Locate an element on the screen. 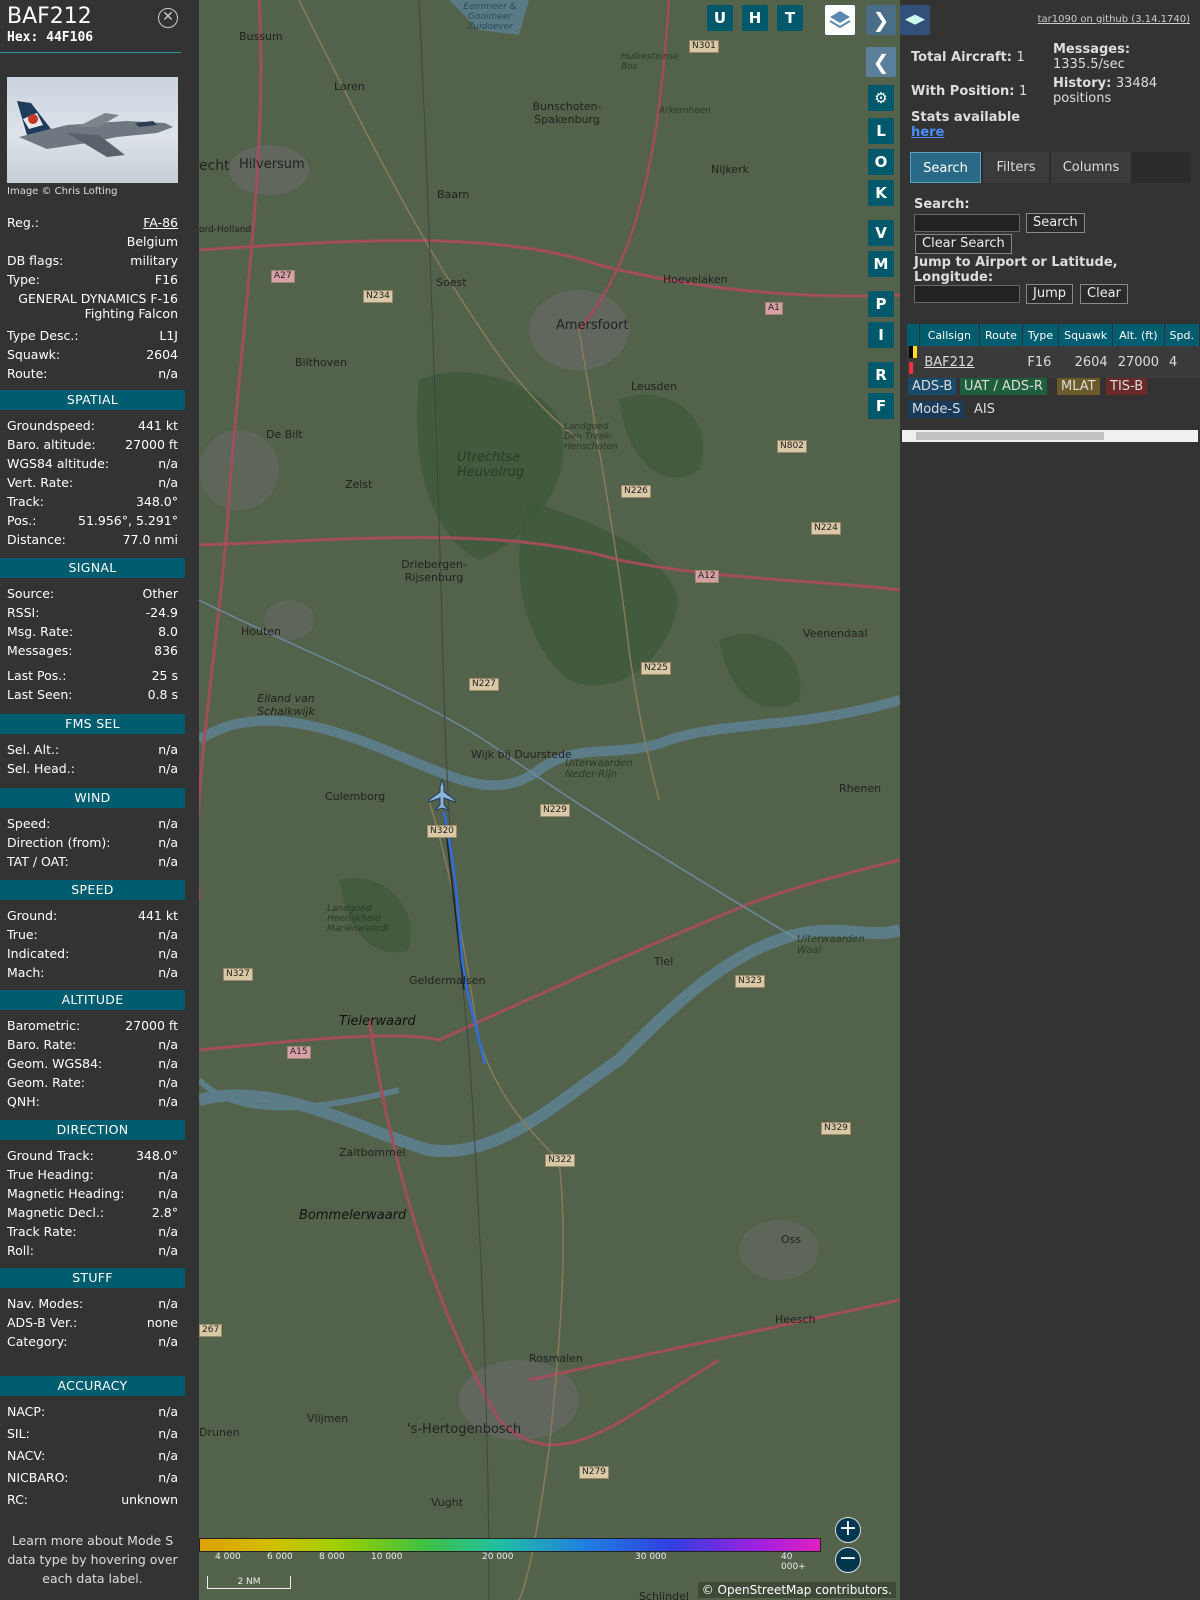 The height and width of the screenshot is (1600, 1200). info-label: Vert. Rate: is located at coordinates (40, 482).